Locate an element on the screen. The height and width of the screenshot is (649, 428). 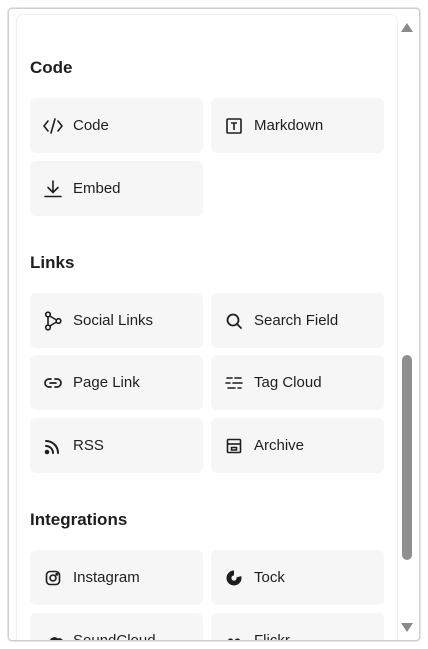
block-soundcloud: SoundCloud is located at coordinates (116, 626).